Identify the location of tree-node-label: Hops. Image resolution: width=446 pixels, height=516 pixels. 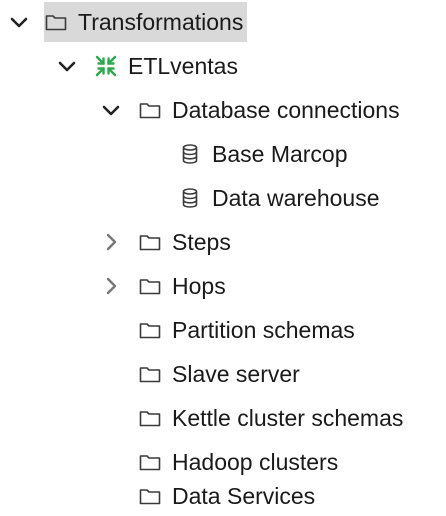
(199, 286).